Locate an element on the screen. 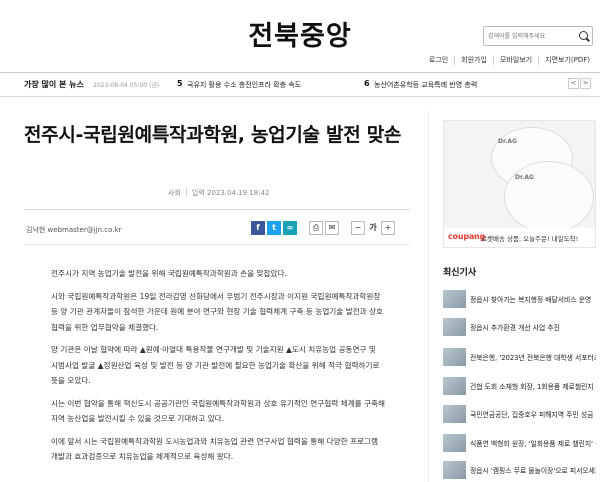 The width and height of the screenshot is (600, 482). news-title: 정읍시 '캠핑스 무료 물놀이장'으로 피서오세요 is located at coordinates (533, 470).